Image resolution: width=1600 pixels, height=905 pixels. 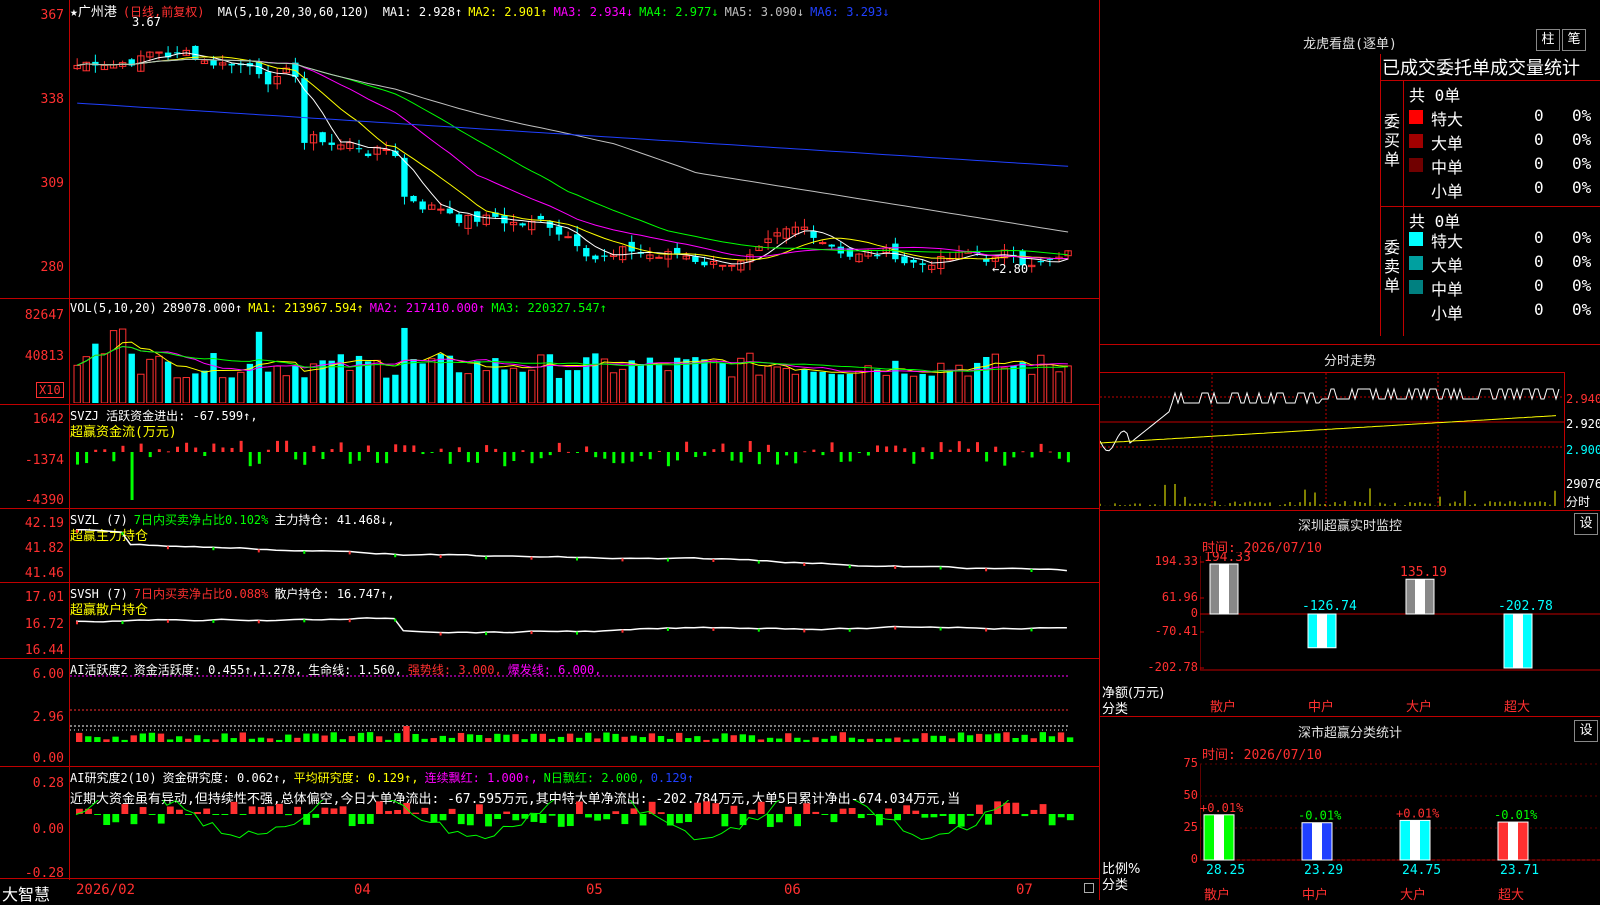 What do you see at coordinates (584, 359) in the screenshot?
I see `volume-chart` at bounding box center [584, 359].